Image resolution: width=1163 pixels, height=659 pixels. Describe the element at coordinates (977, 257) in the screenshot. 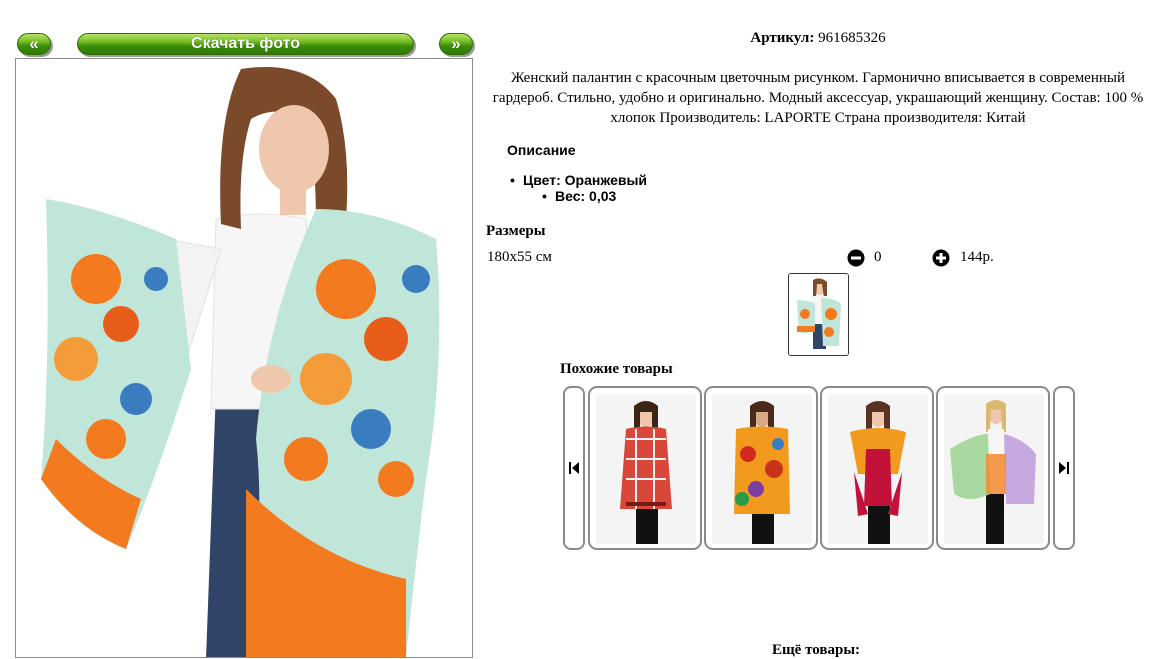

I see `size-price: 144р.` at that location.